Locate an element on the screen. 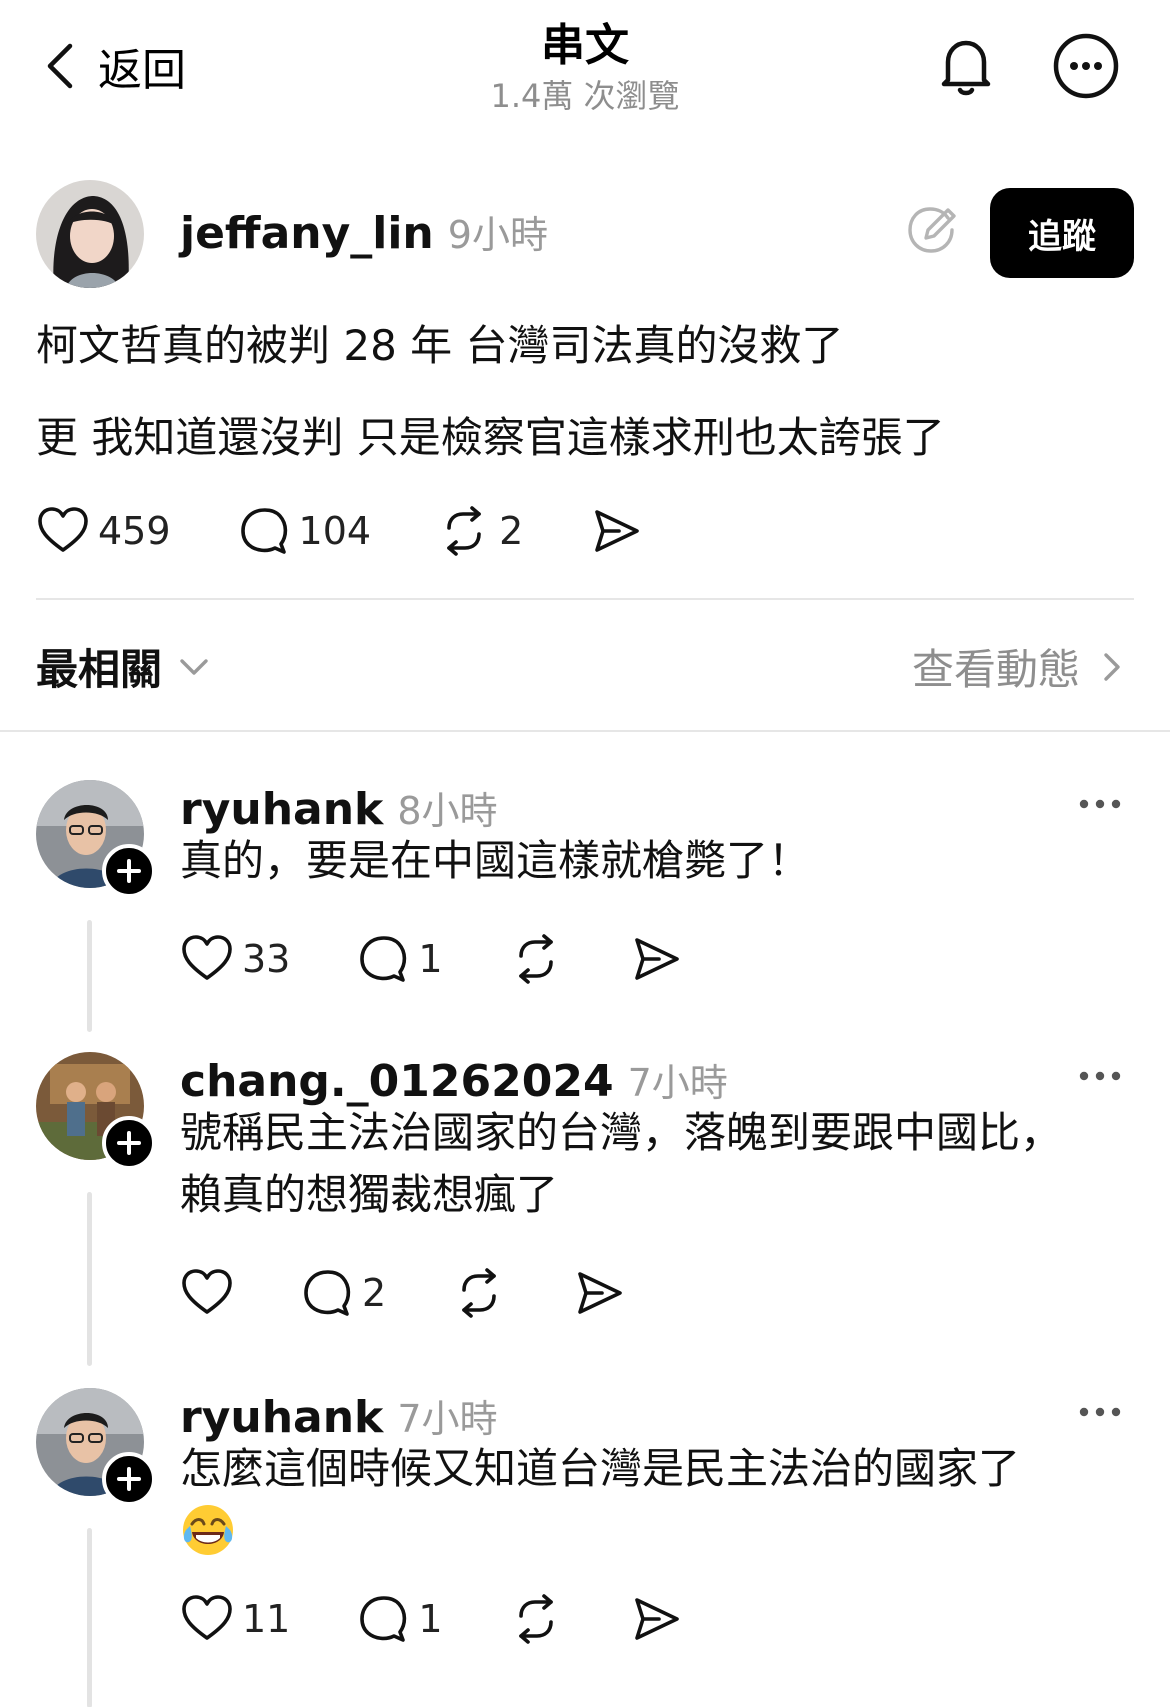  reply-actions: 11 1 is located at coordinates (431, 1619).